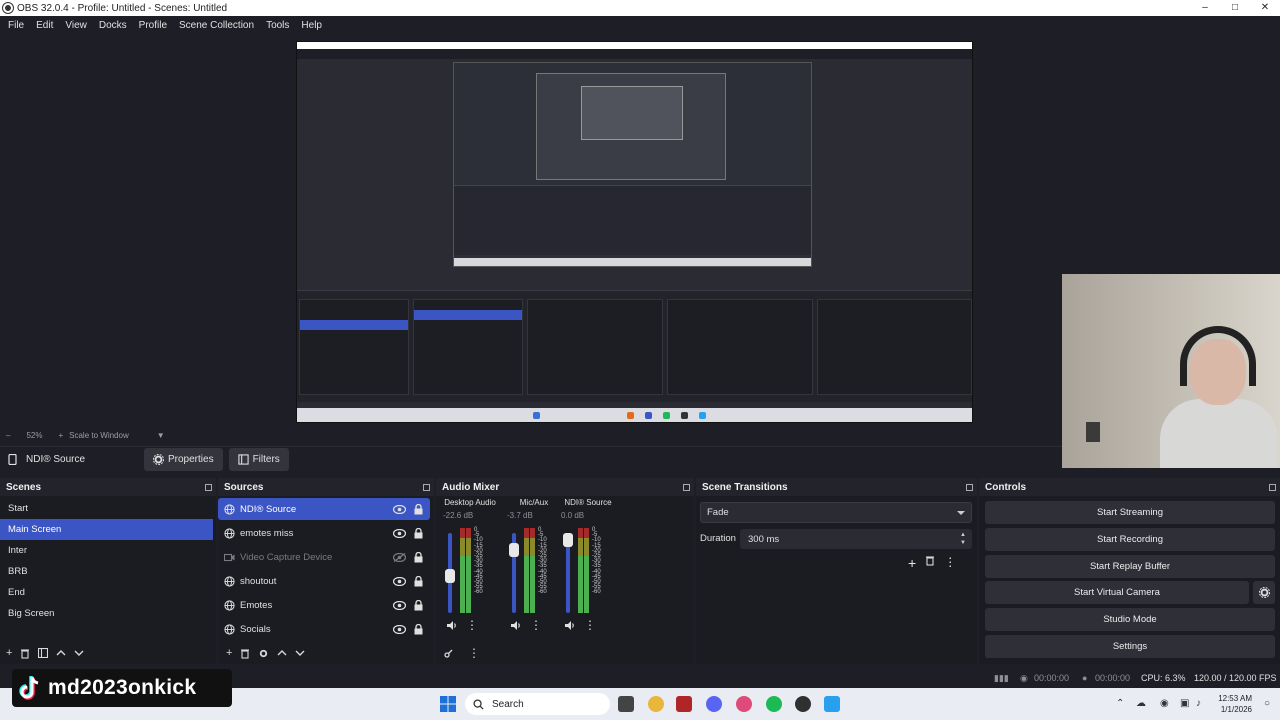 This screenshot has width=1280, height=720. Describe the element at coordinates (474, 653) in the screenshot. I see `mixer-menu-icon: ⋮` at that location.